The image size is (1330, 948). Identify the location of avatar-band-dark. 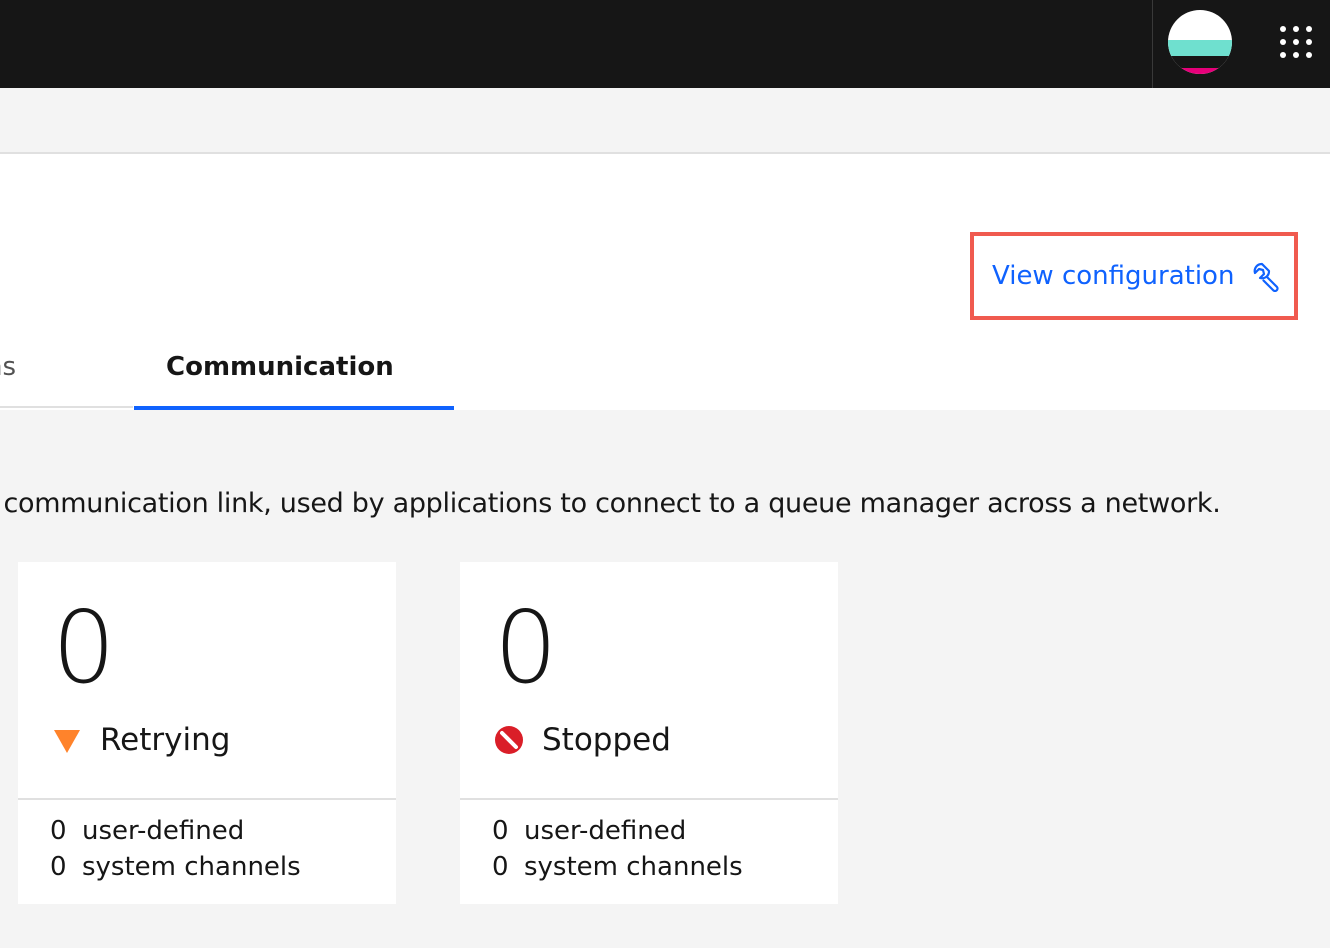
(1200, 62).